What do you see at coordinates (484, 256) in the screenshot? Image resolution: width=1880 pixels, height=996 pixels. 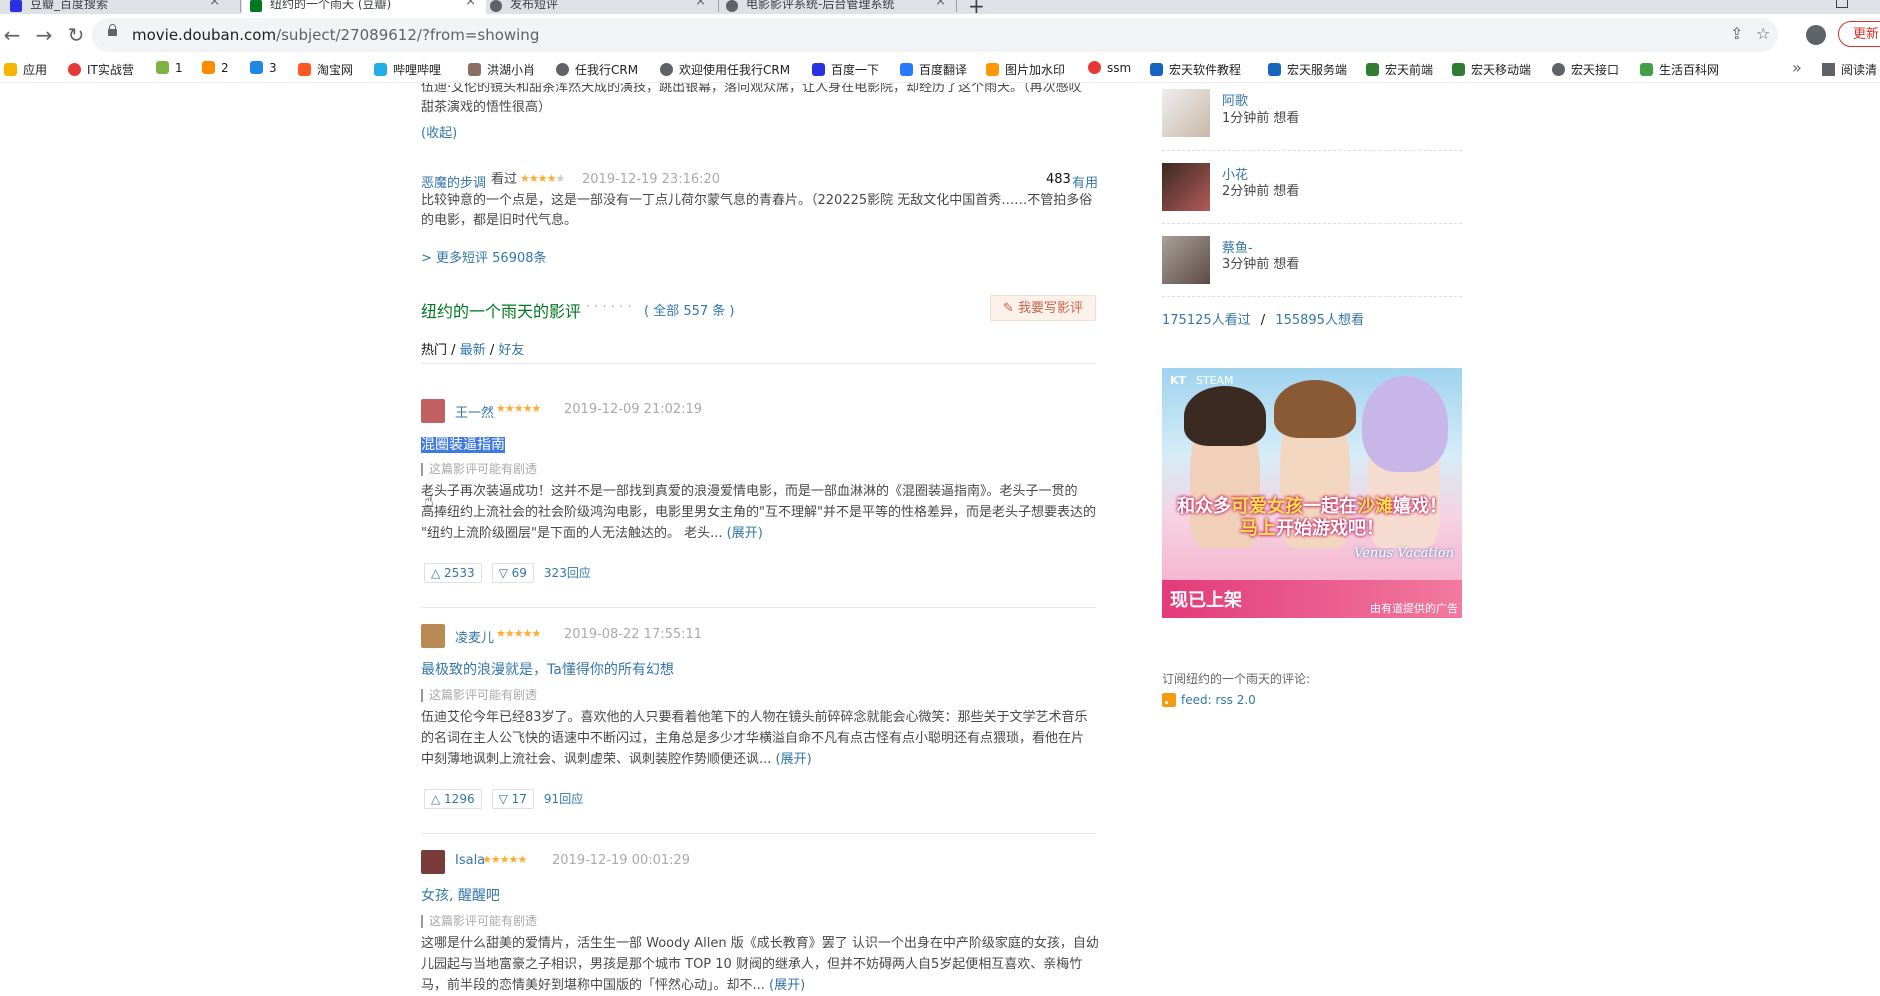 I see `more-short-comments-link: > 更多短评 56908条` at bounding box center [484, 256].